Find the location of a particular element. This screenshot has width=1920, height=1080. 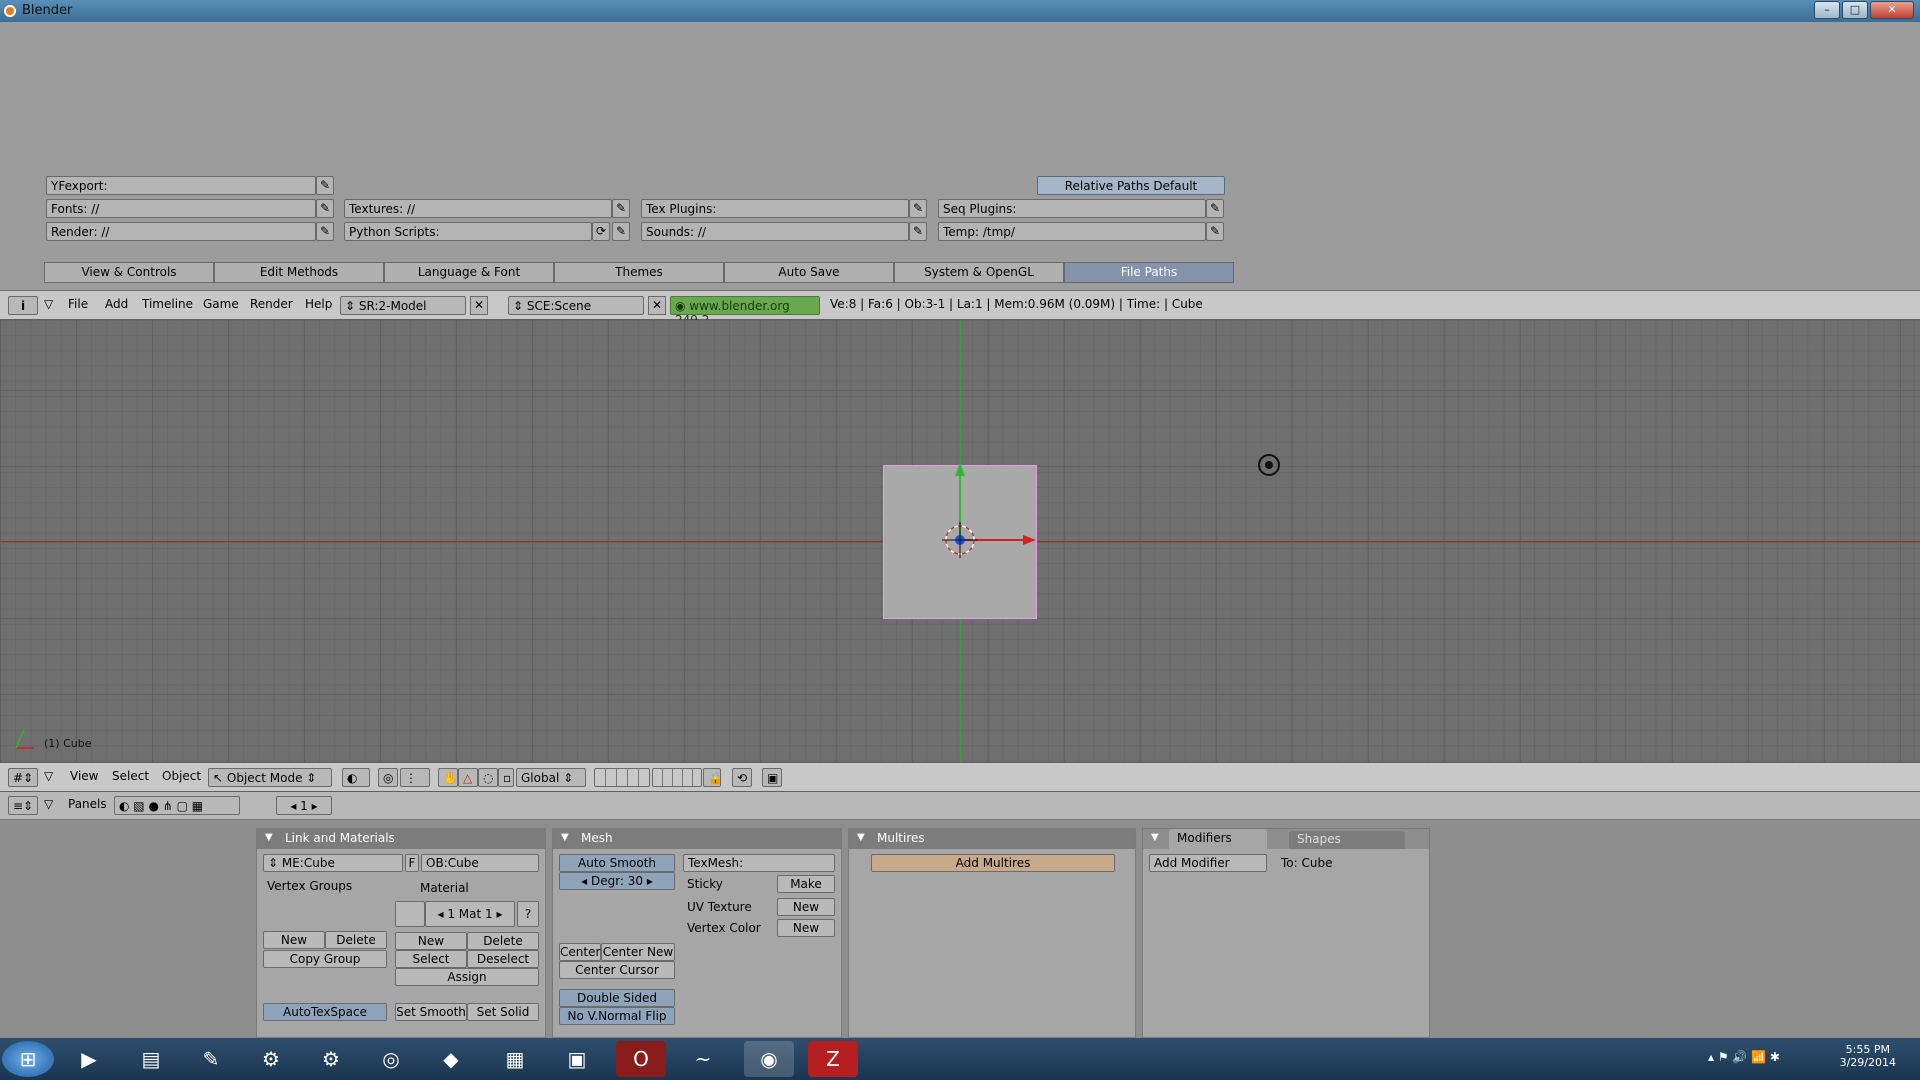

yfexport-browse-icon: ✎ is located at coordinates (325, 185).